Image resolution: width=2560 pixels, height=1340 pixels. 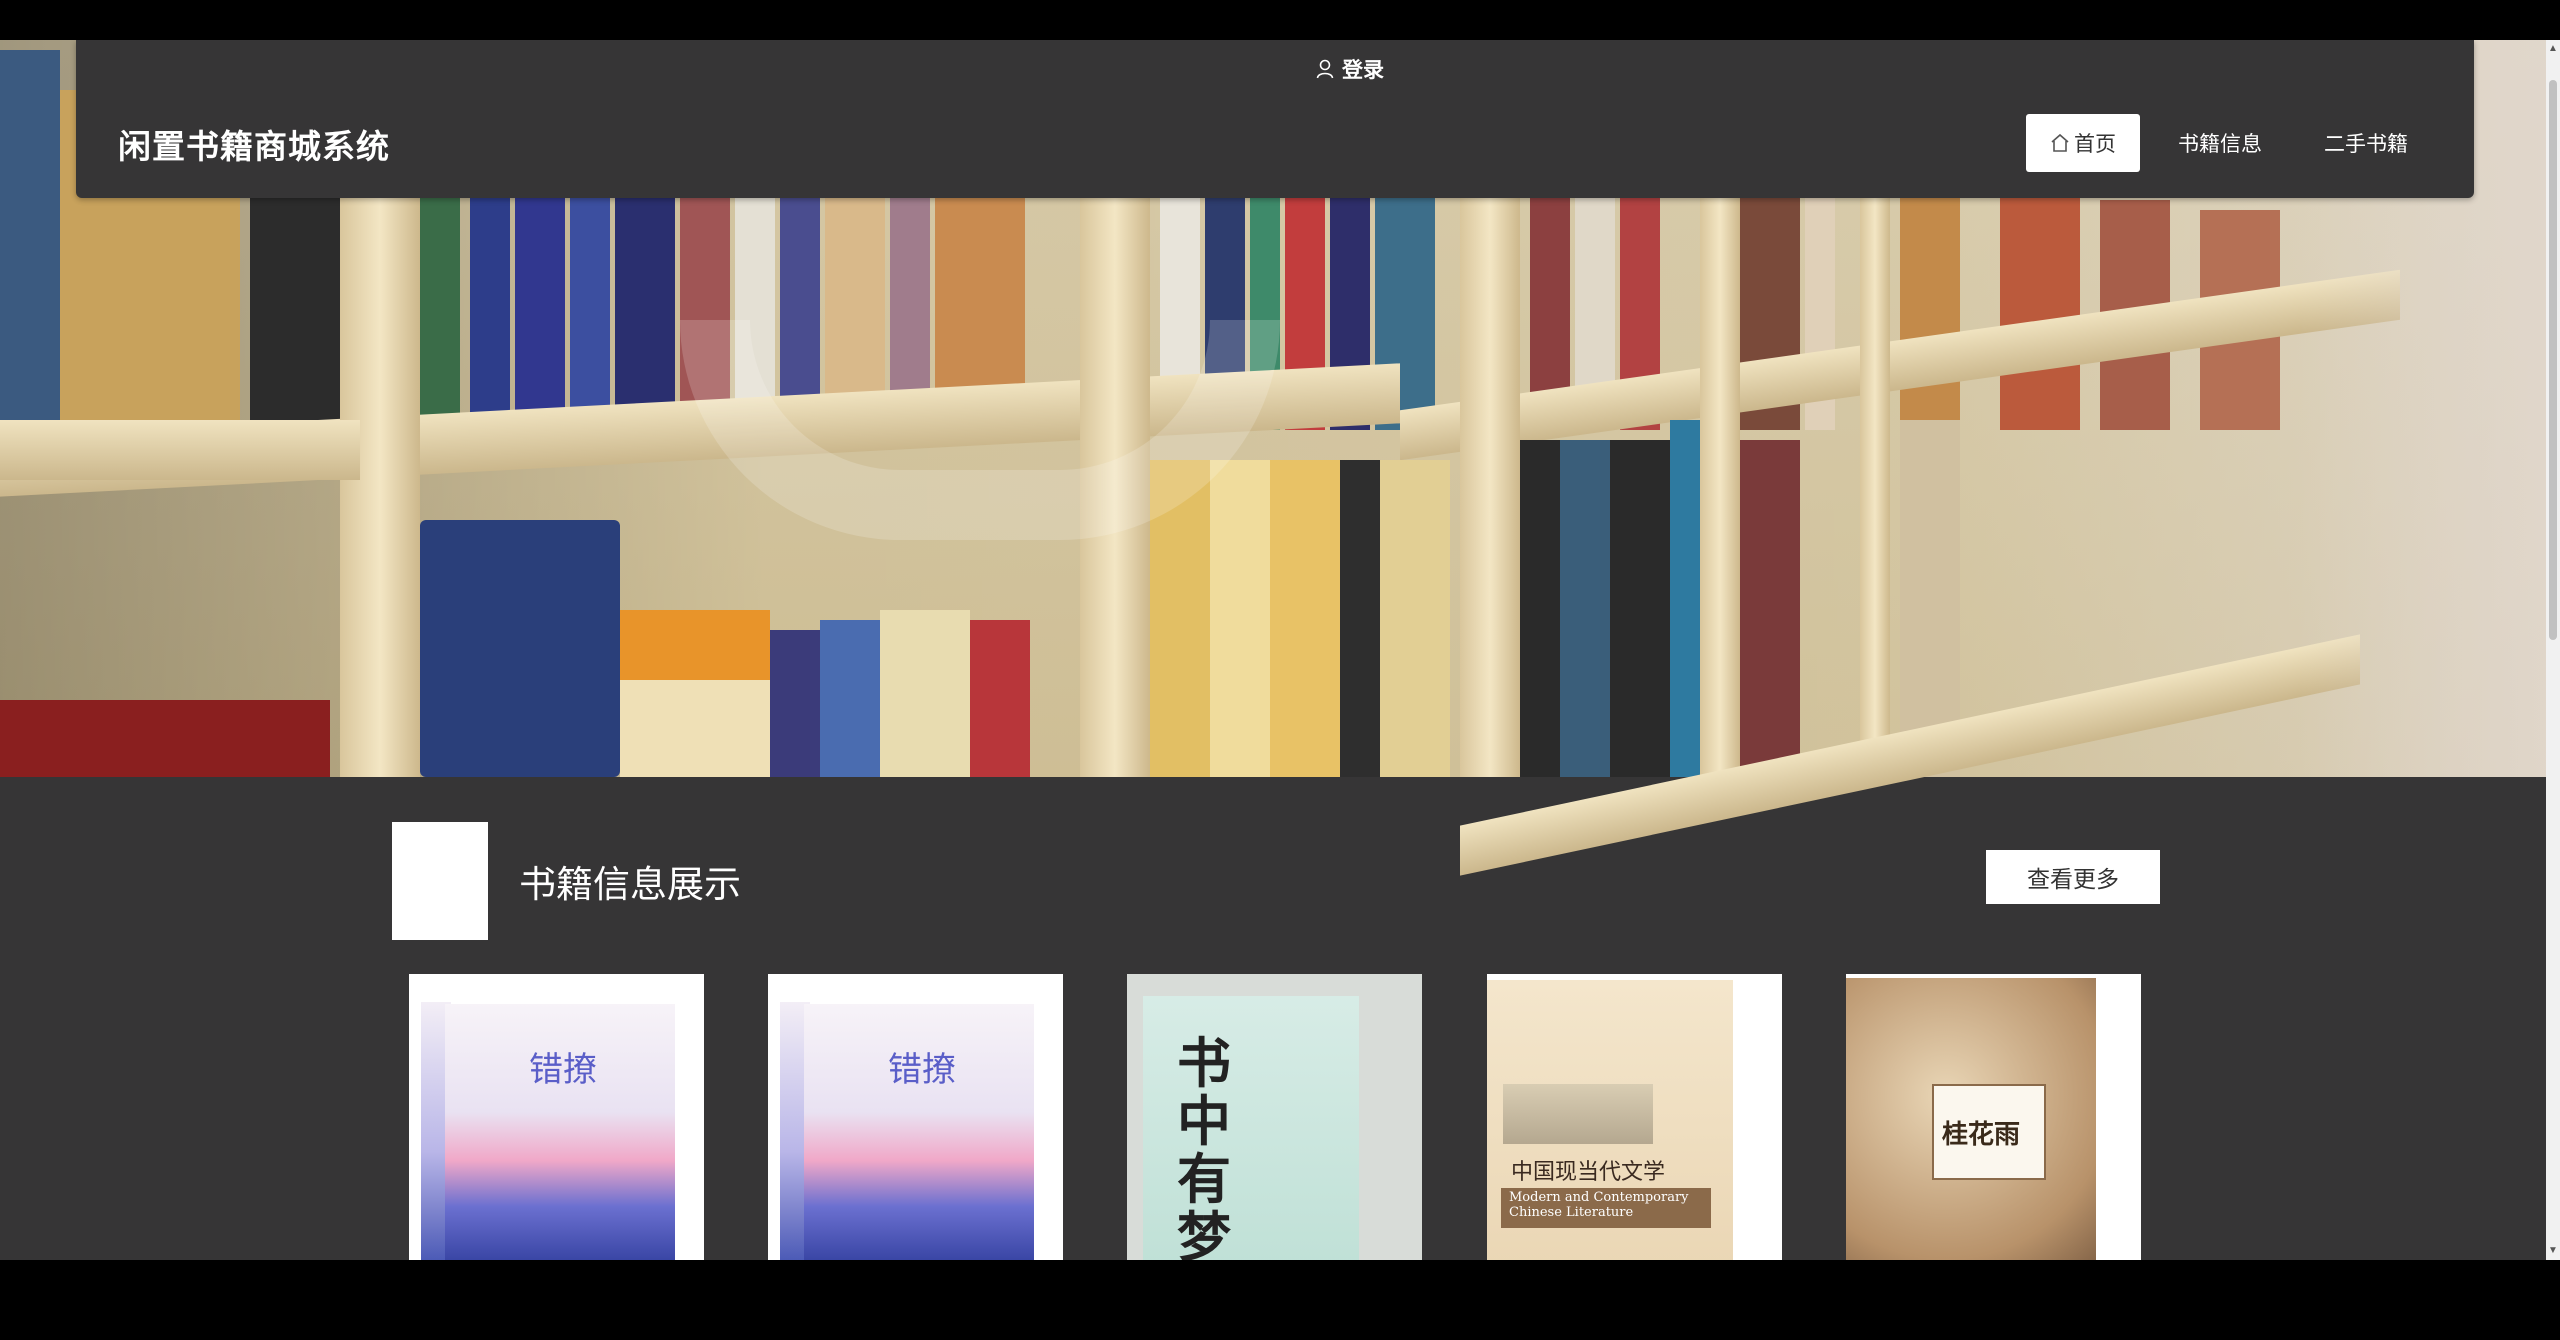 What do you see at coordinates (1993, 1117) in the screenshot?
I see `book-card: 桂花雨` at bounding box center [1993, 1117].